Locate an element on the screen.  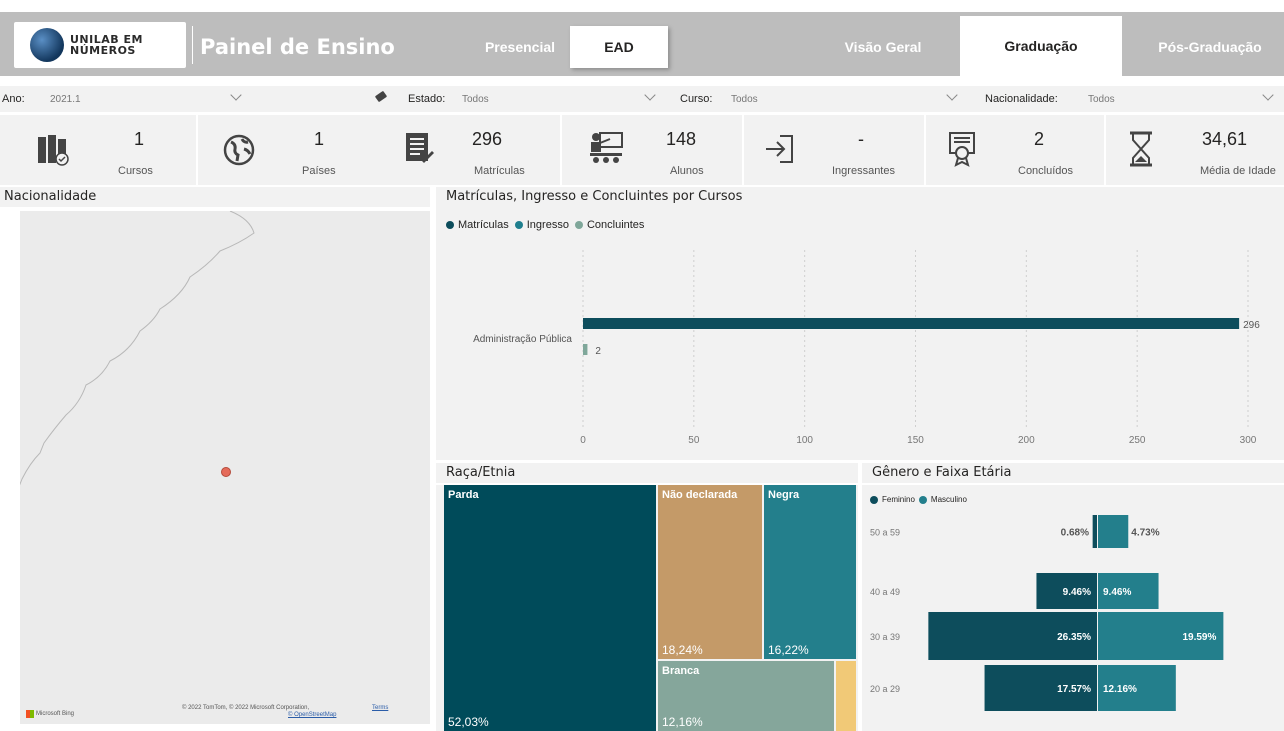
kpi-ingressantes: - Ingressantes is located at coordinates (834, 150).